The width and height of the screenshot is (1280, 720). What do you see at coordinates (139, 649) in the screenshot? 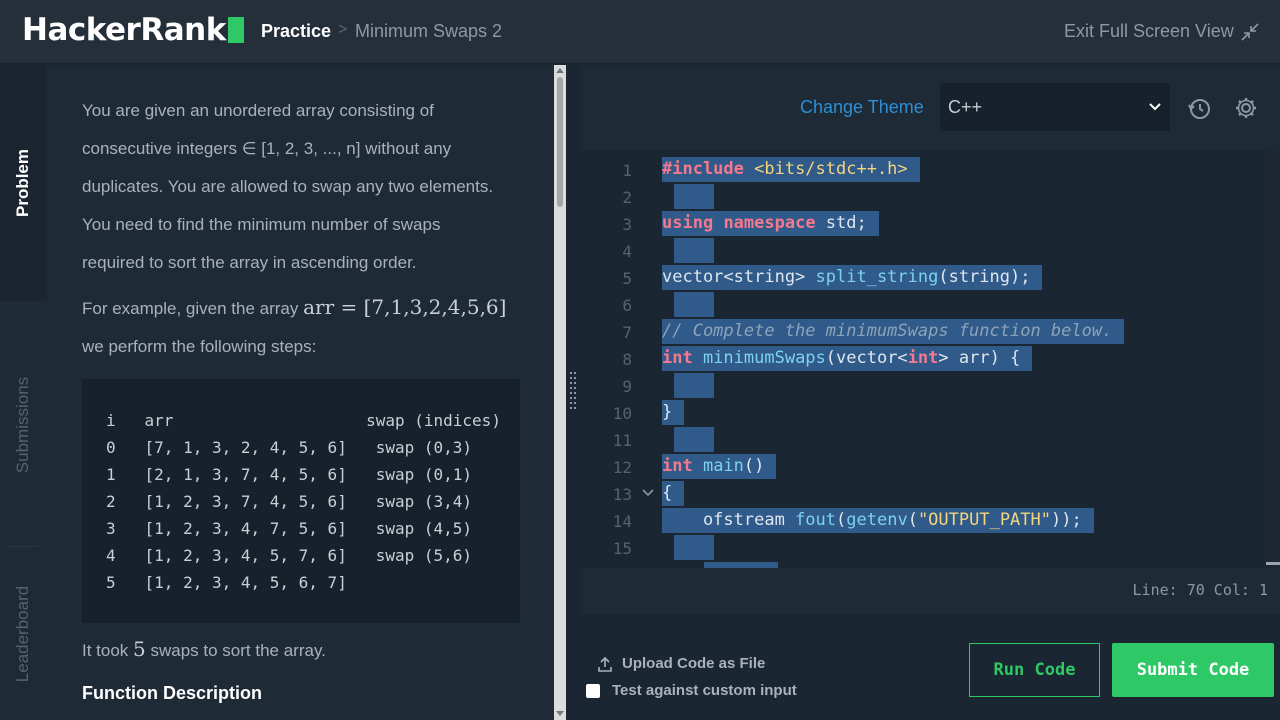
I see `summary-count: 5` at bounding box center [139, 649].